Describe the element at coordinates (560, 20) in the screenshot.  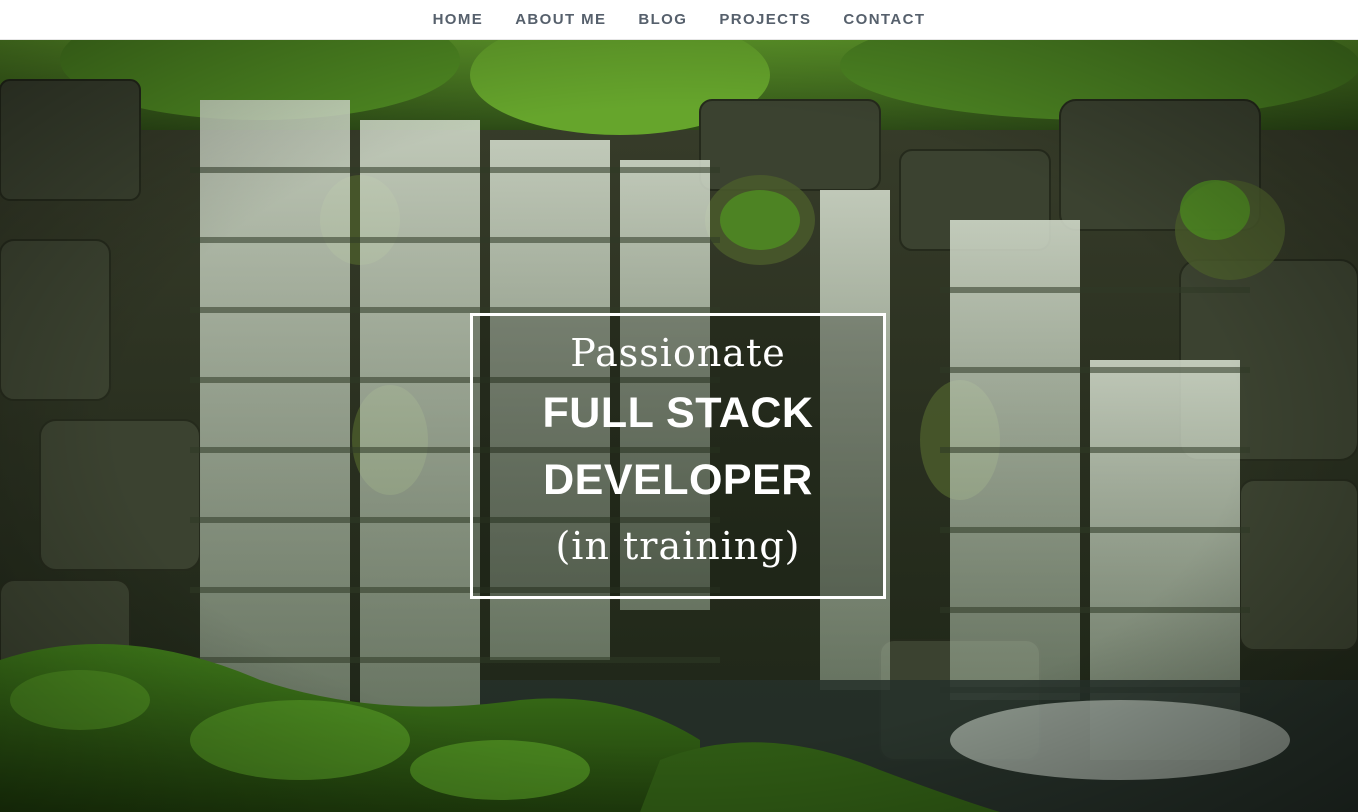
I see `nav-about-link: ABOUT ME` at that location.